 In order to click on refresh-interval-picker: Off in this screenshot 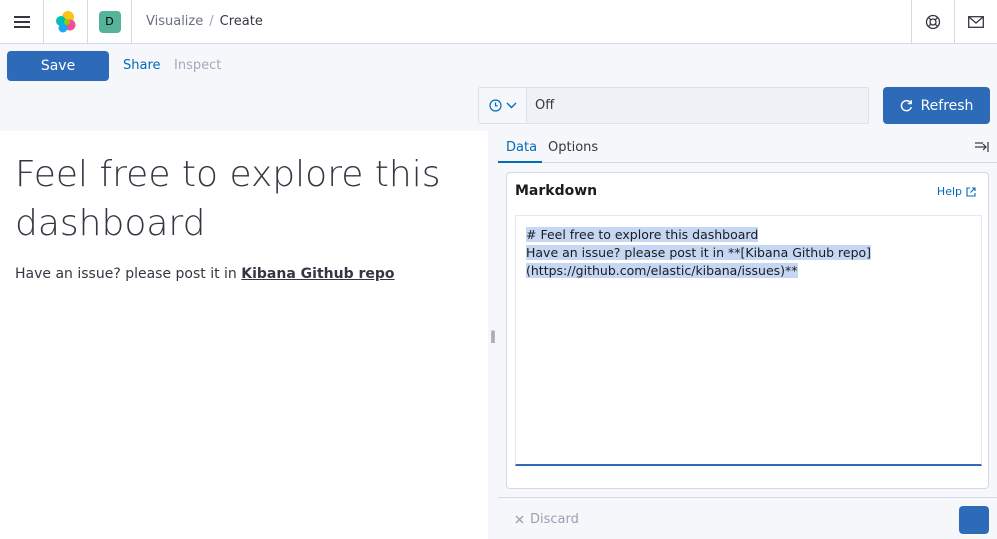, I will do `click(673, 105)`.